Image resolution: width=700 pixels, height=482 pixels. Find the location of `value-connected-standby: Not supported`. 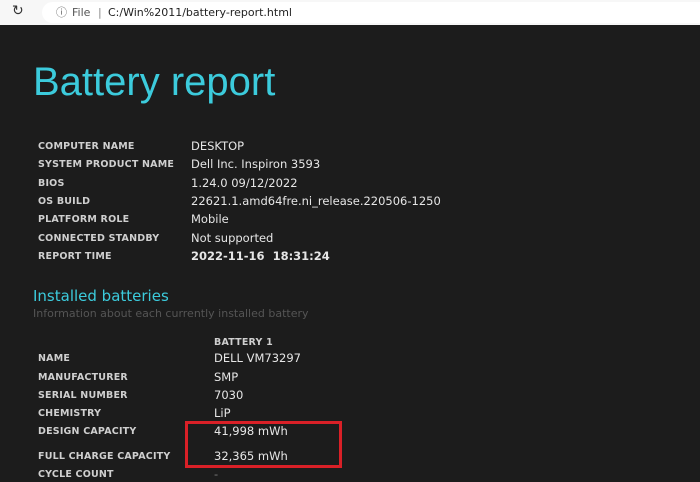

value-connected-standby: Not supported is located at coordinates (232, 238).